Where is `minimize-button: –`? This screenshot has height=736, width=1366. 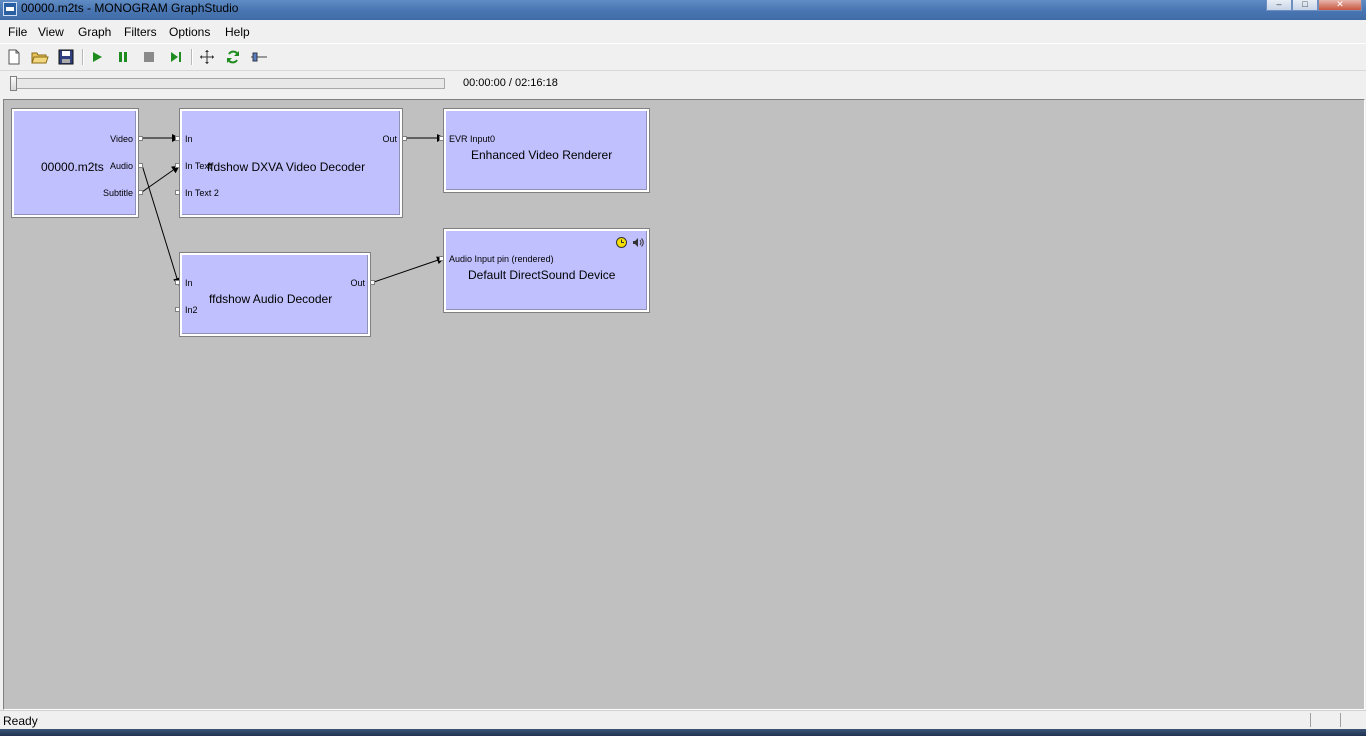 minimize-button: – is located at coordinates (1279, 5).